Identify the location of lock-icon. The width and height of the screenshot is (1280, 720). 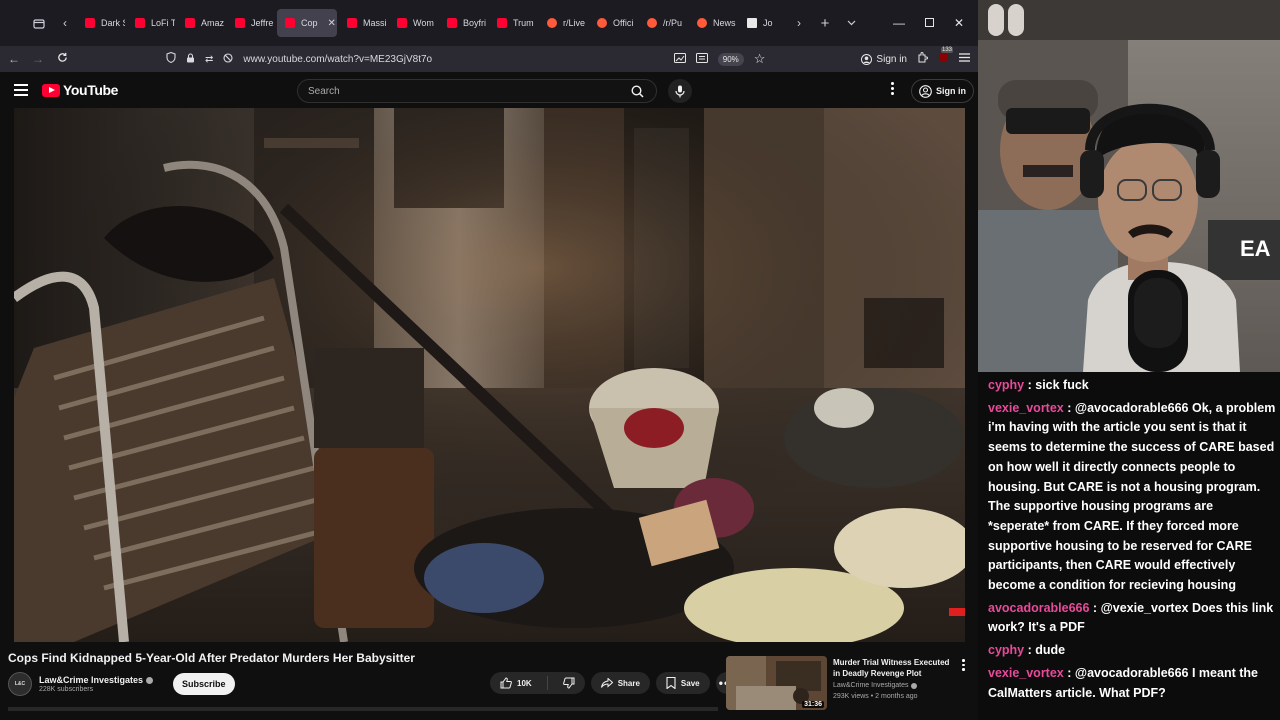
(190, 59).